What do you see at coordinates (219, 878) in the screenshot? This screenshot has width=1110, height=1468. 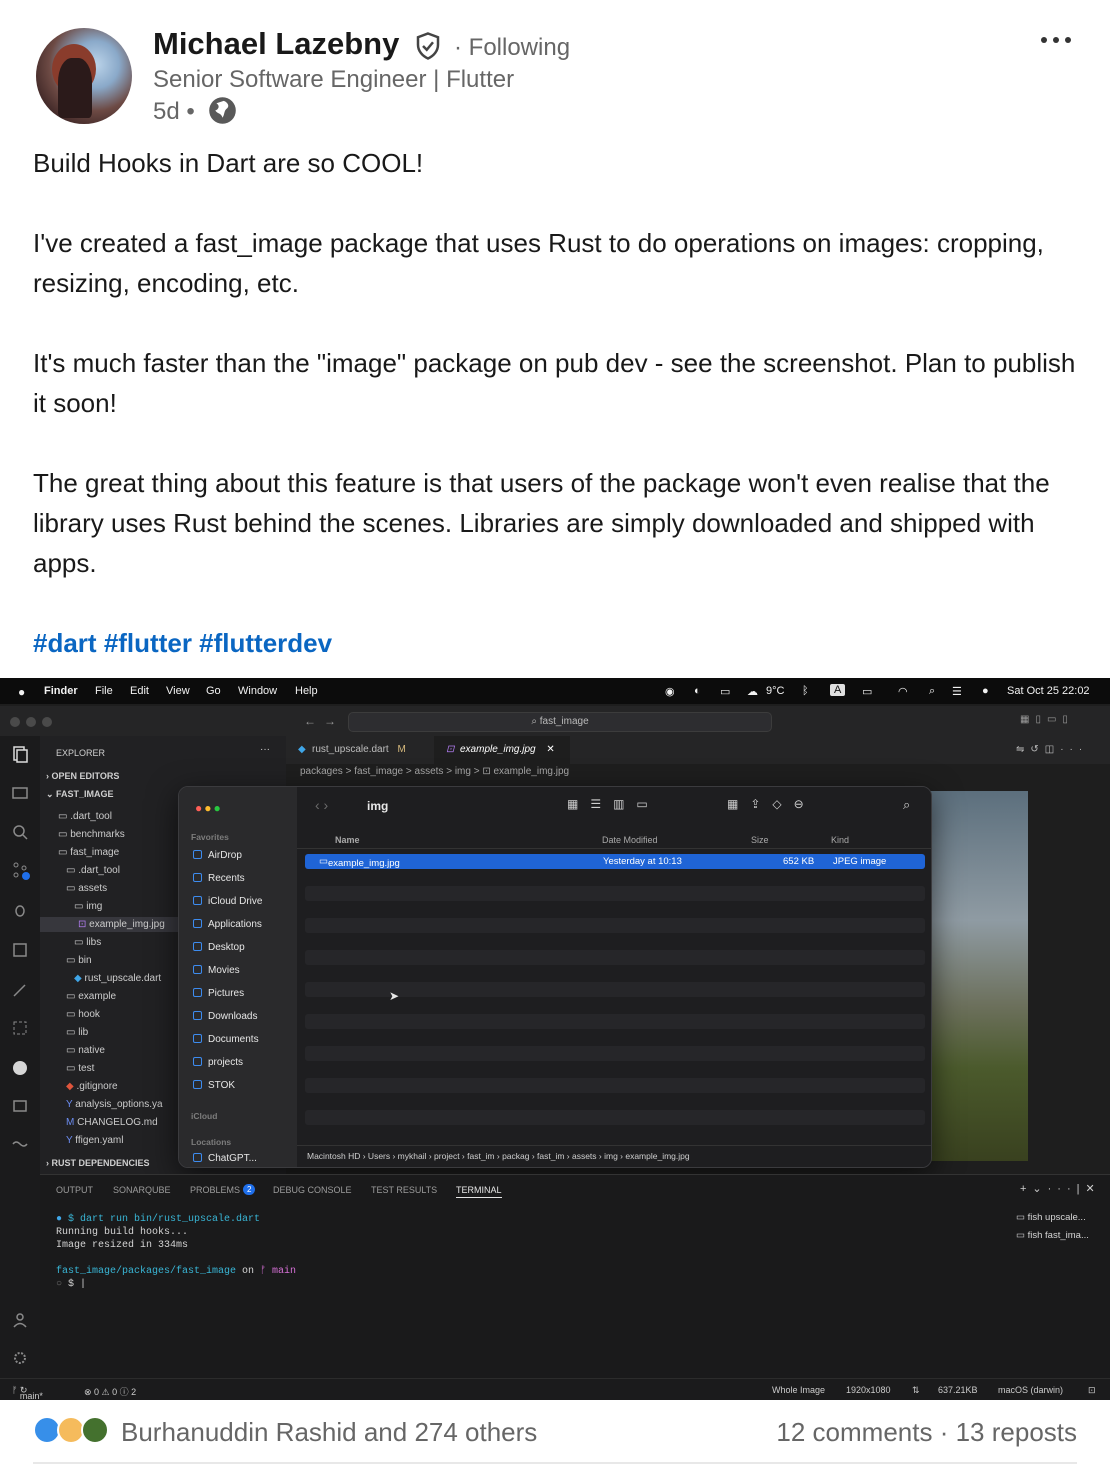 I see `finder-sidebar-item: Recents` at bounding box center [219, 878].